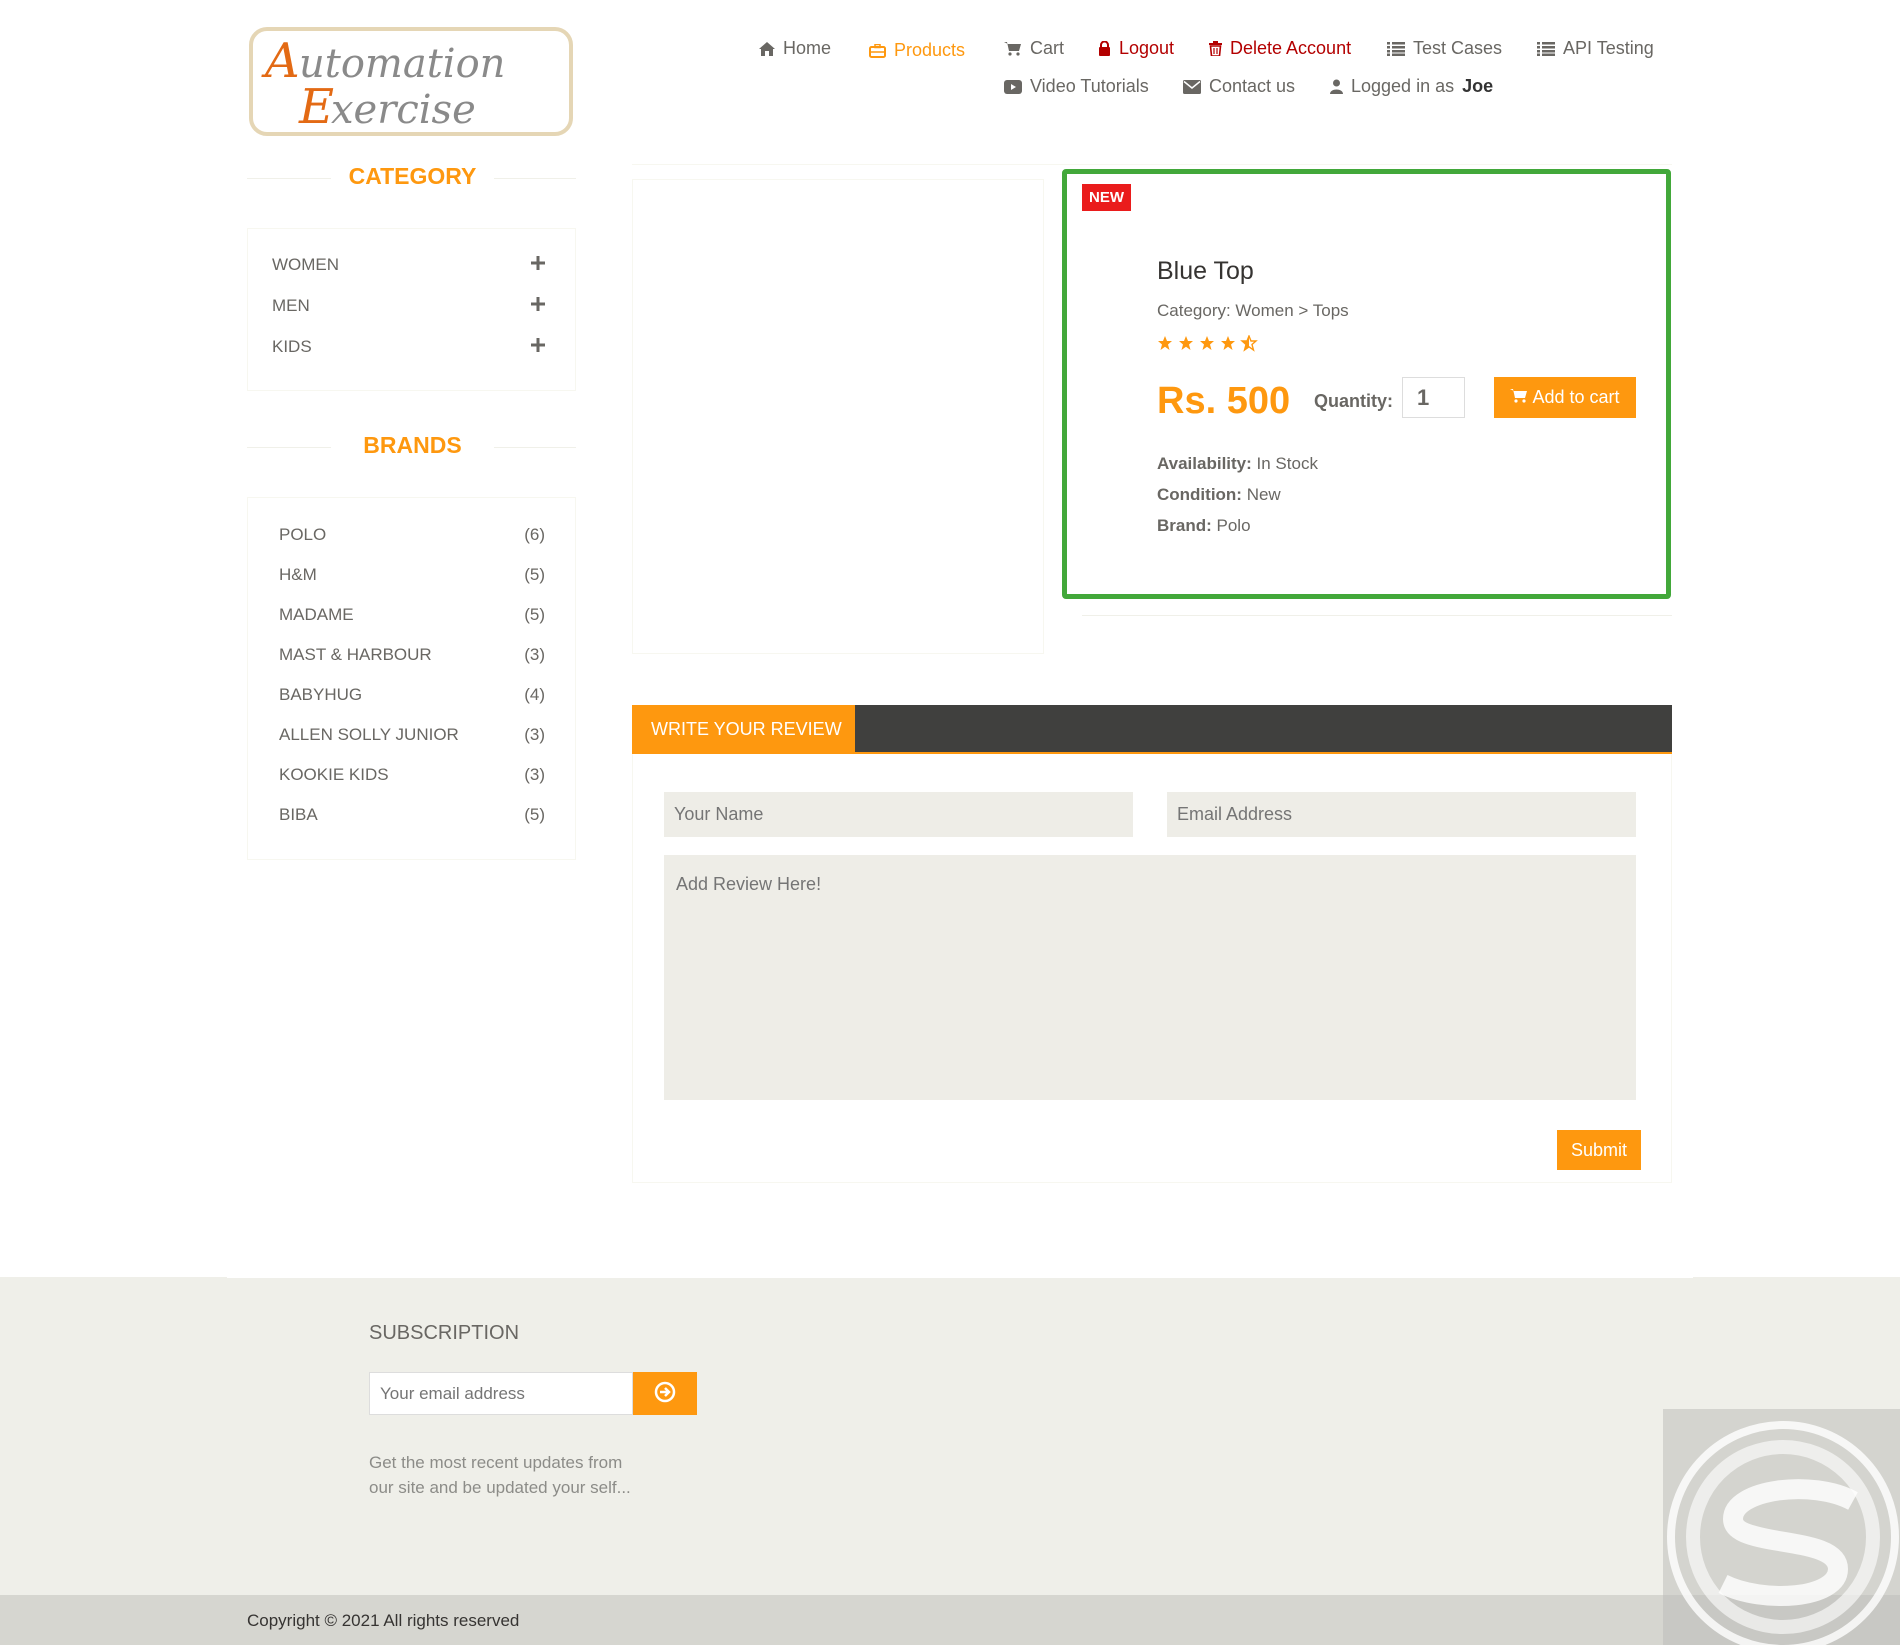  What do you see at coordinates (408, 265) in the screenshot?
I see `category-item-women: WOMEN` at bounding box center [408, 265].